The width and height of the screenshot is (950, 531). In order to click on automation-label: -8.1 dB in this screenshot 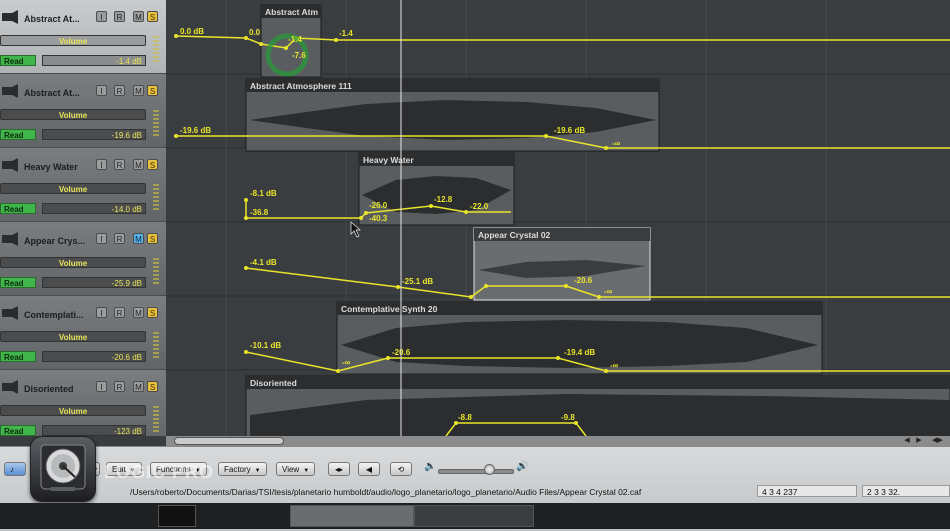, I will do `click(263, 193)`.